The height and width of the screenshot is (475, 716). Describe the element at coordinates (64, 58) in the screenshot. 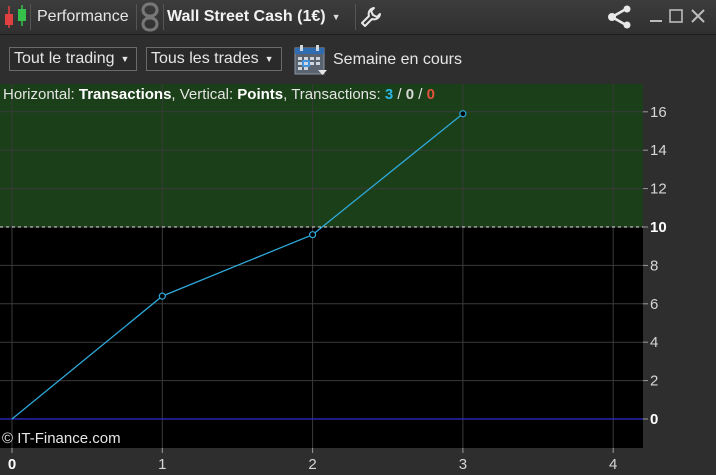

I see `trading-filter-value: Tout le trading` at that location.